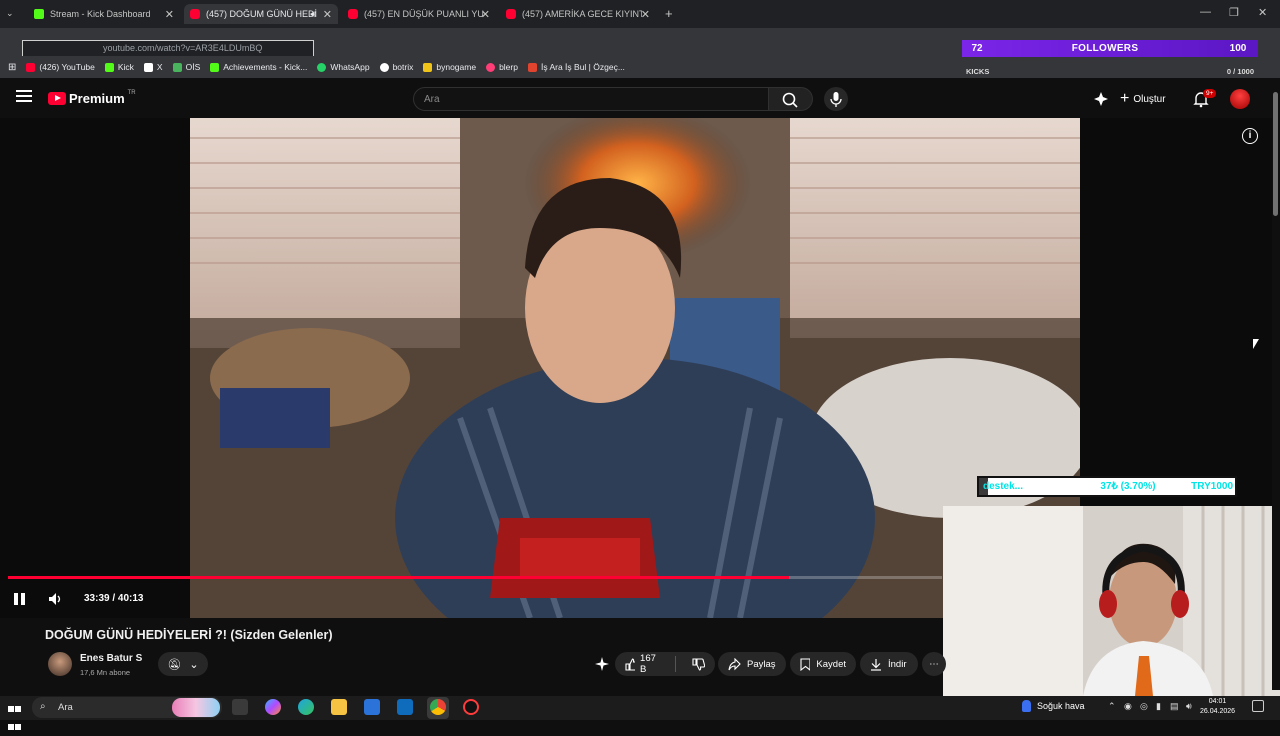  I want to click on account-avatar, so click(1240, 99).